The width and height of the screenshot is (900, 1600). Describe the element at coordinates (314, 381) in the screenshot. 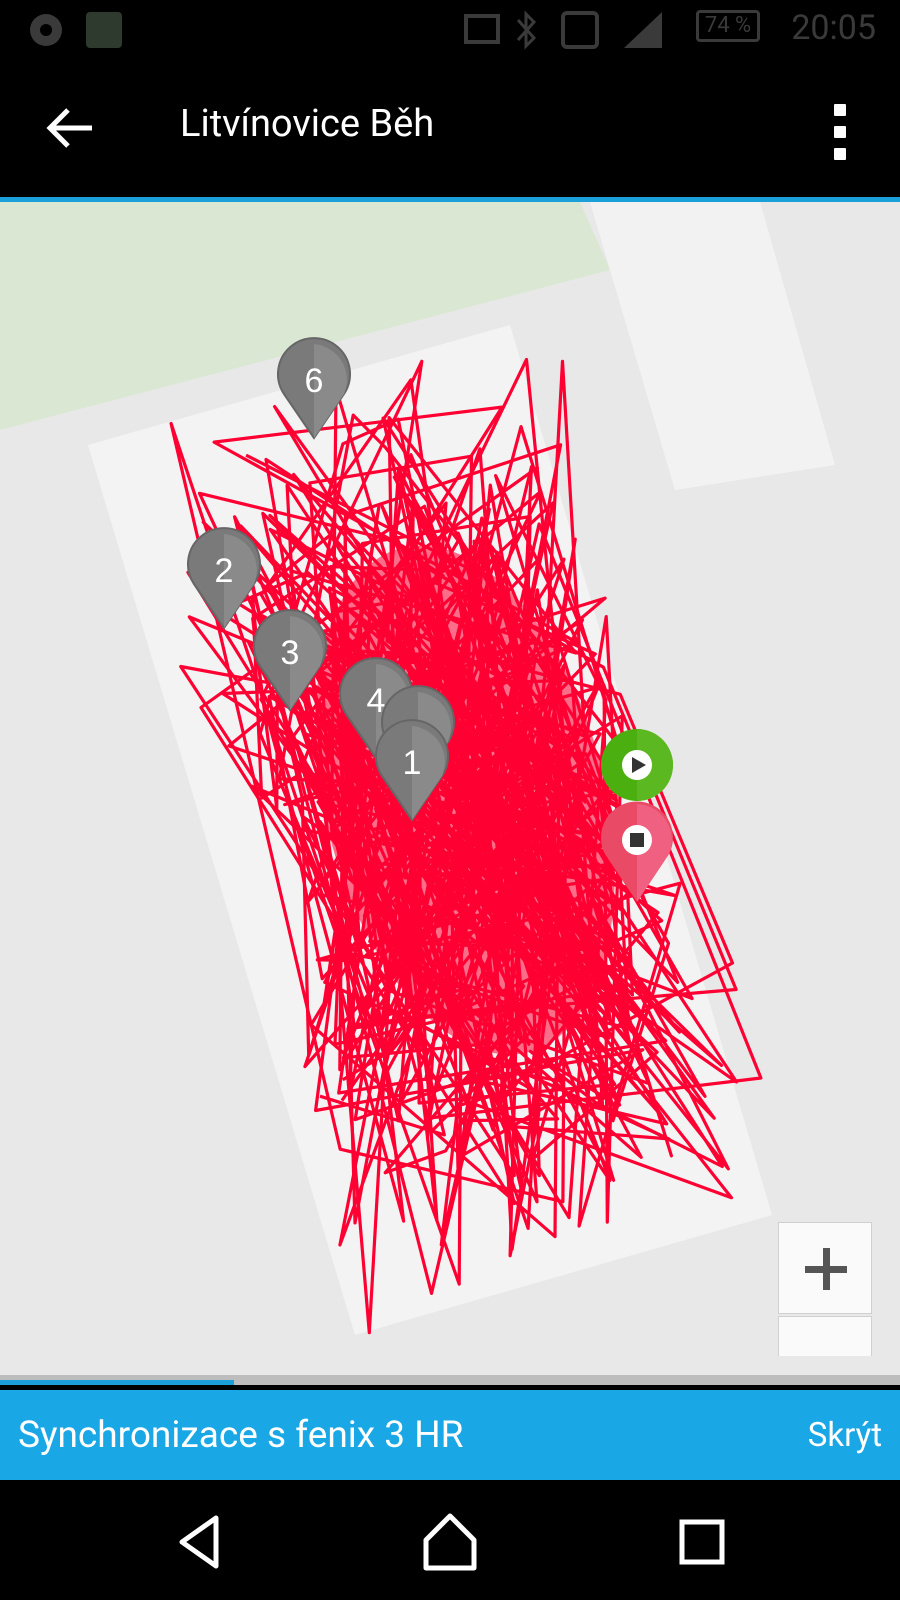

I see `lap-marker-label: 6` at that location.